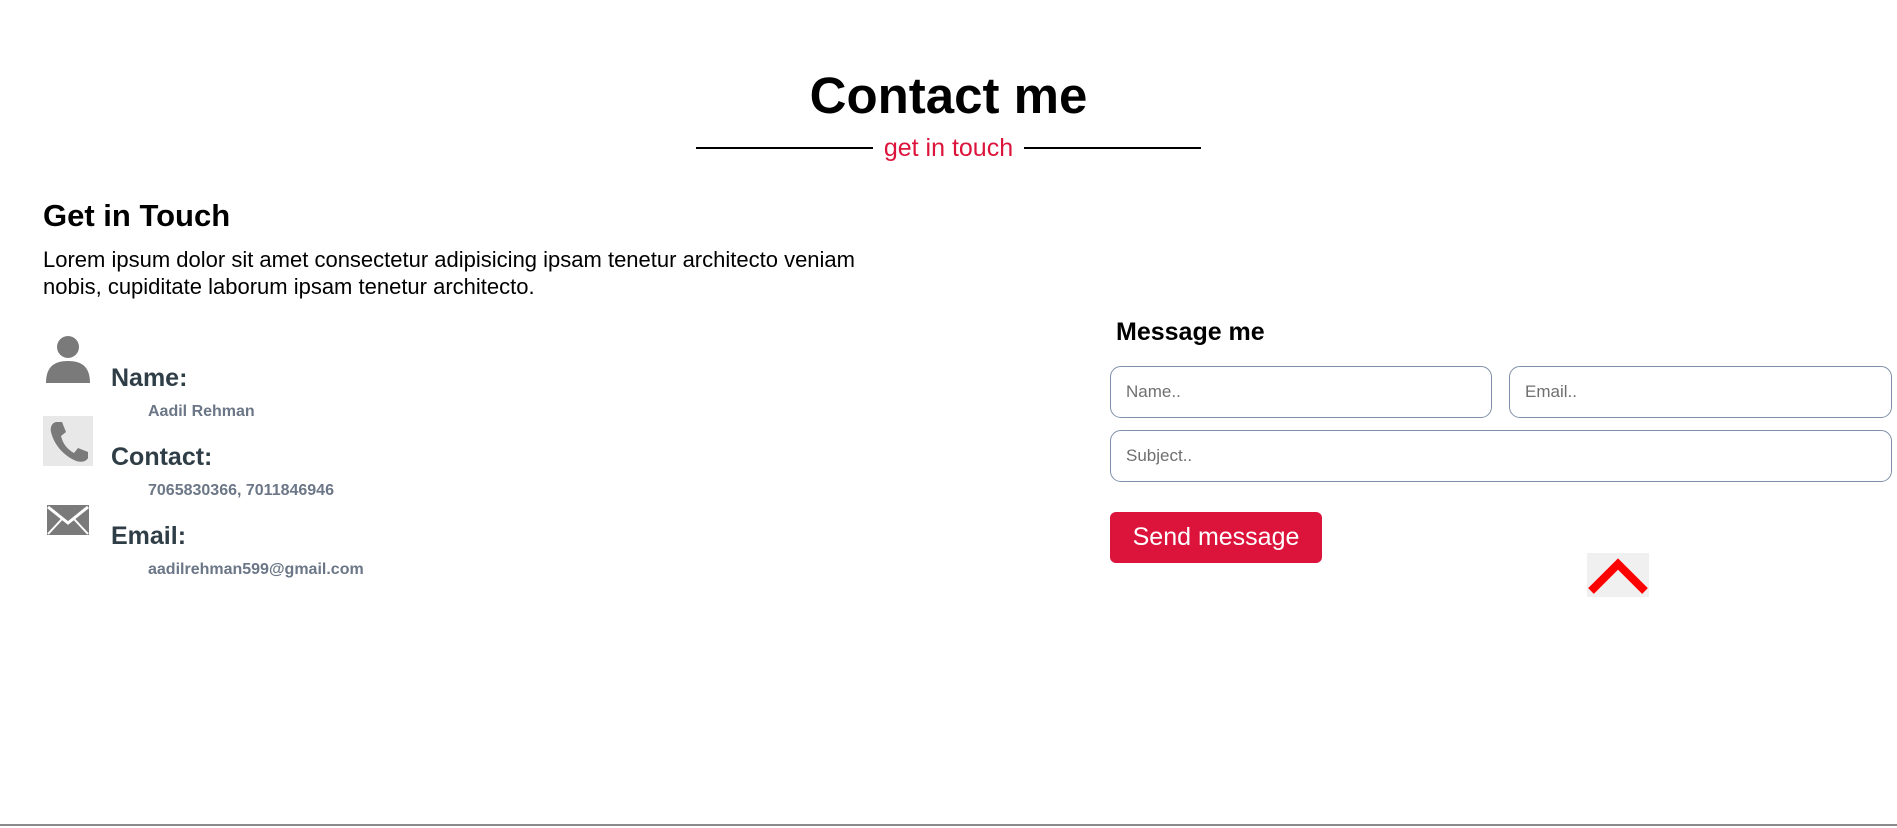 This screenshot has width=1897, height=828. Describe the element at coordinates (201, 411) in the screenshot. I see `name-value: Aadil Rehman` at that location.